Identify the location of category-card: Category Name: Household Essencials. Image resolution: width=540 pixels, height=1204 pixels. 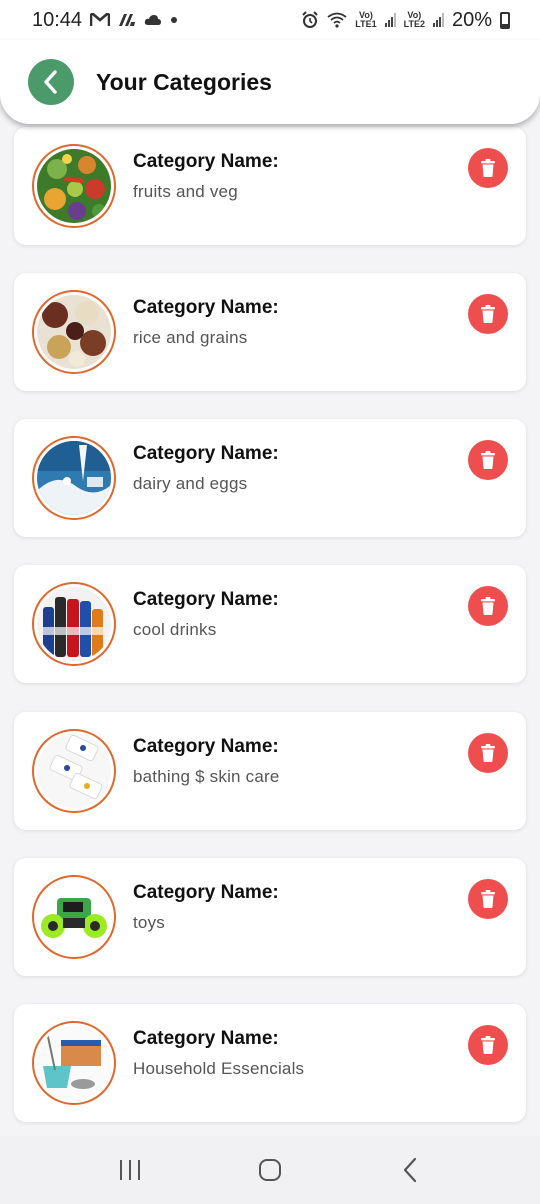
(270, 1063).